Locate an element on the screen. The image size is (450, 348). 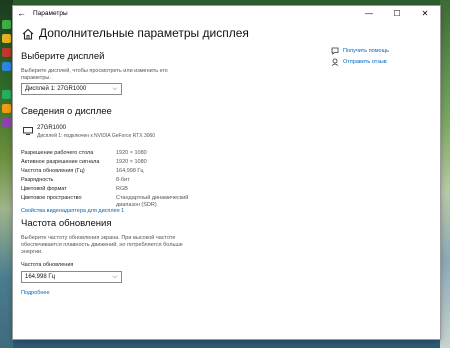
get-help-label: Получить помощь is located at coordinates (366, 51).